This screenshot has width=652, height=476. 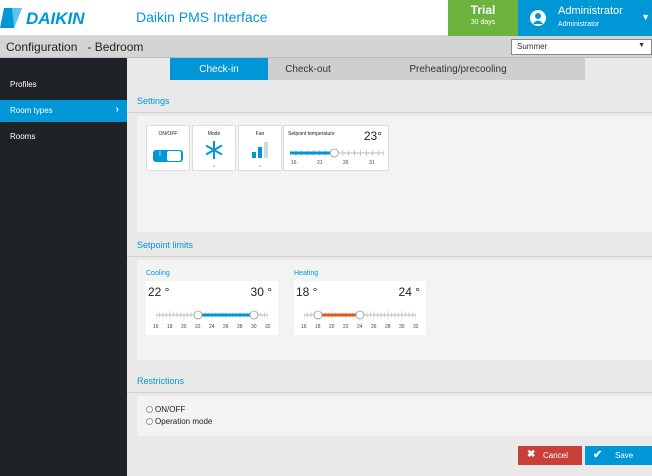 I want to click on toggle-knob, so click(x=174, y=156).